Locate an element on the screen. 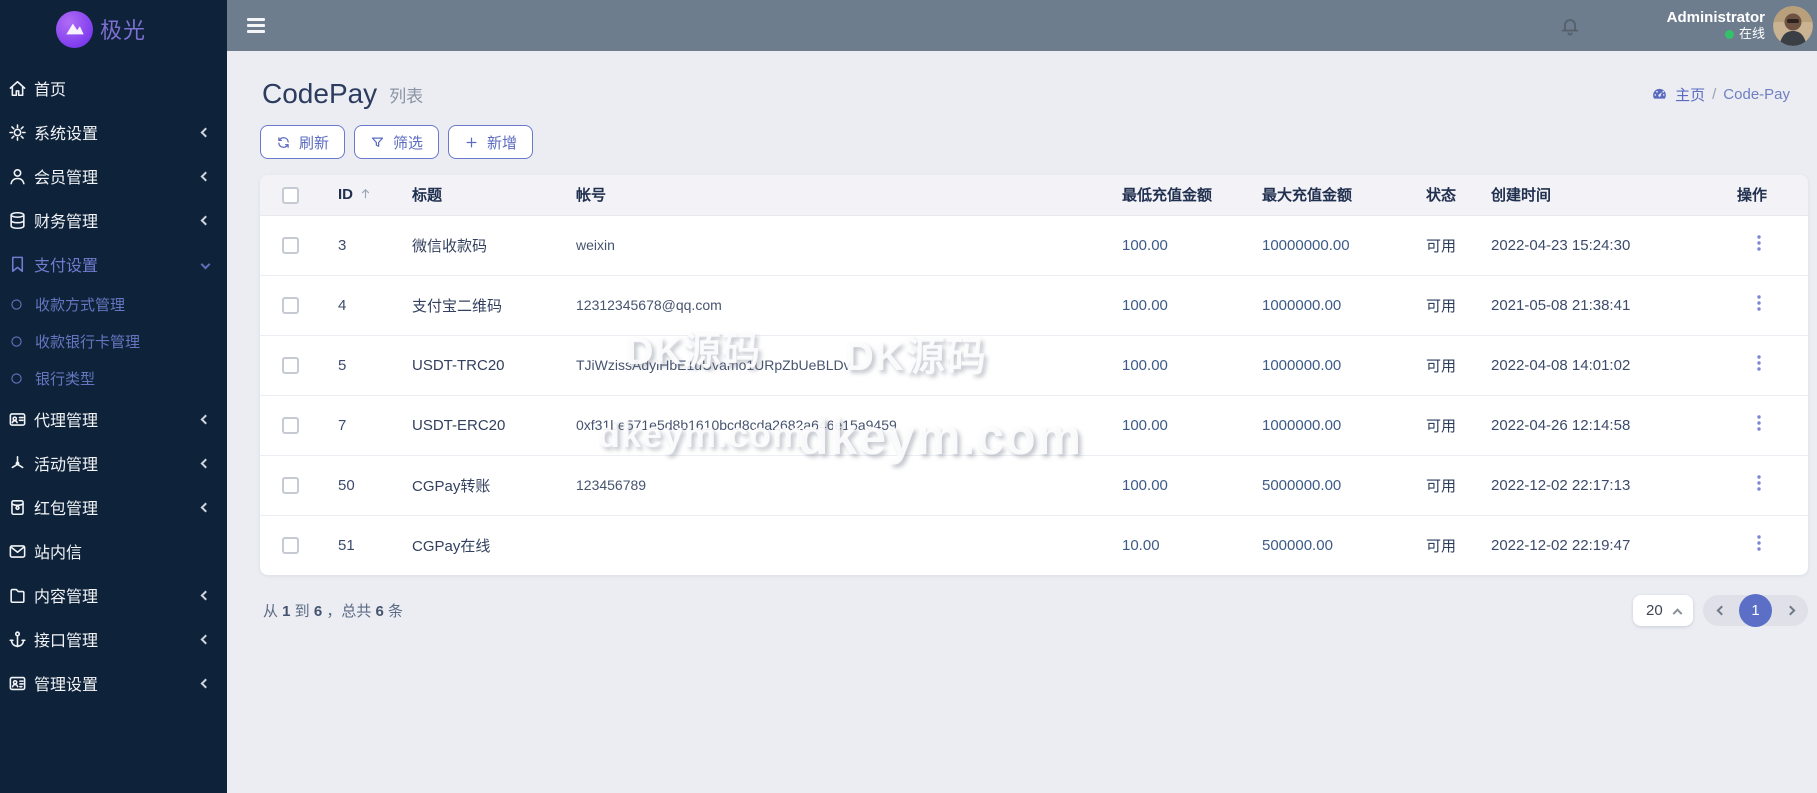 The width and height of the screenshot is (1817, 793). sidebar-item-content-management: 内容管理 is located at coordinates (113, 595).